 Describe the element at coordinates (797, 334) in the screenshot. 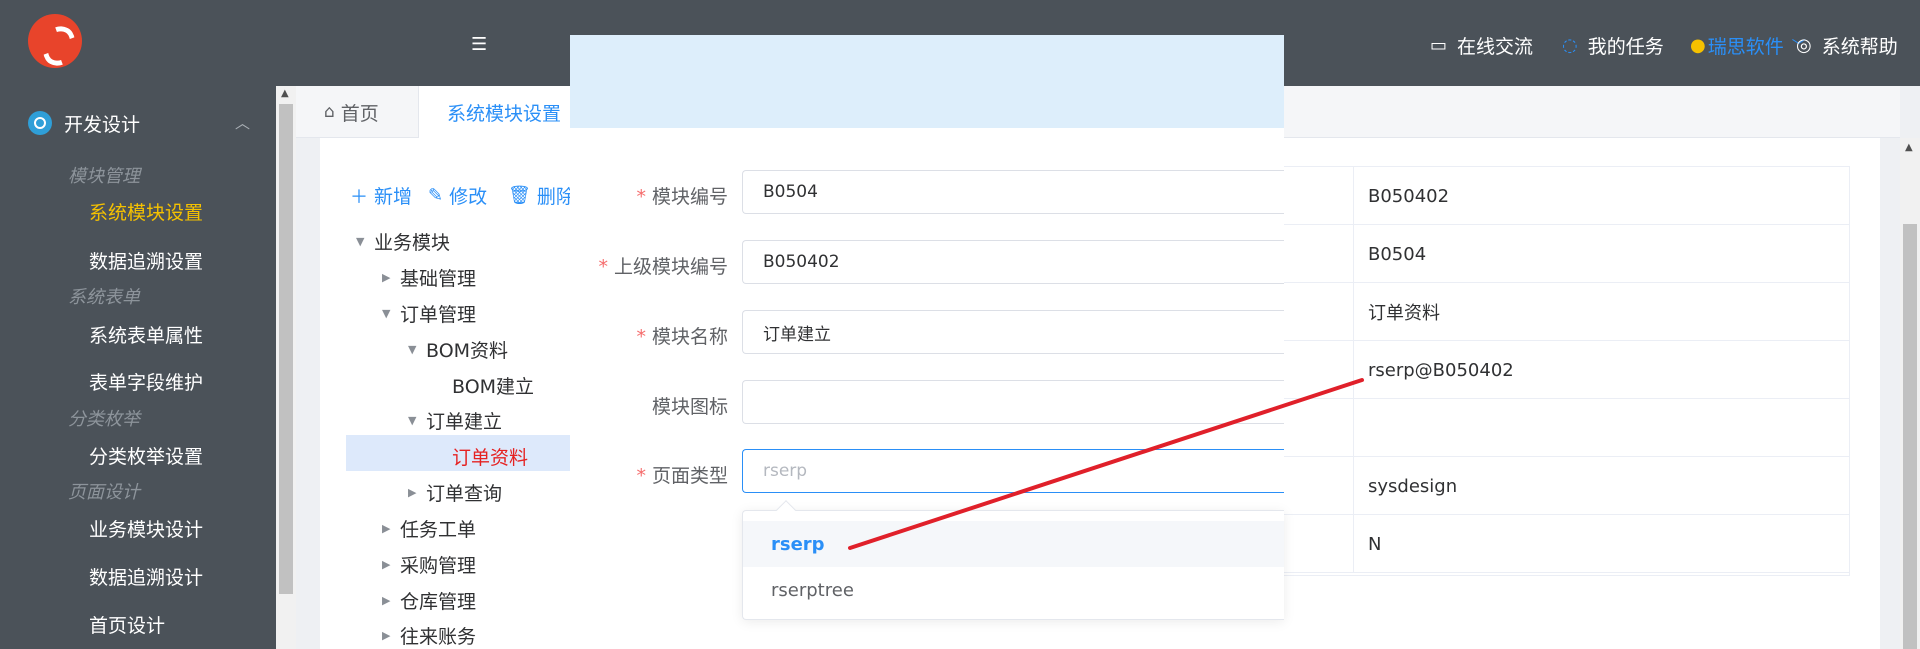

I see `module-name-value: 订单建立` at that location.